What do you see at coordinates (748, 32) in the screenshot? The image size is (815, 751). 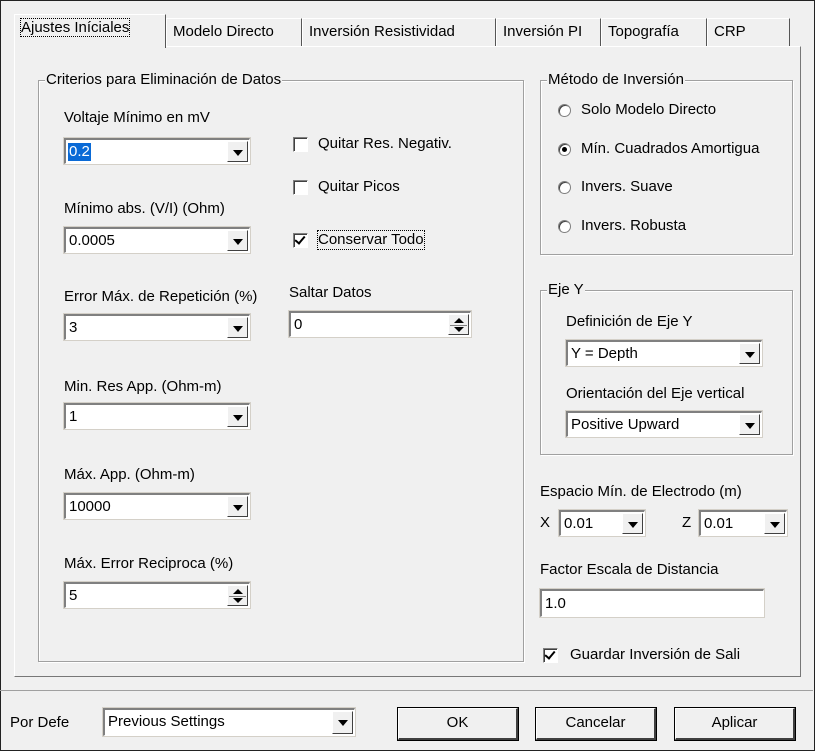 I see `tab-crp: CRP` at bounding box center [748, 32].